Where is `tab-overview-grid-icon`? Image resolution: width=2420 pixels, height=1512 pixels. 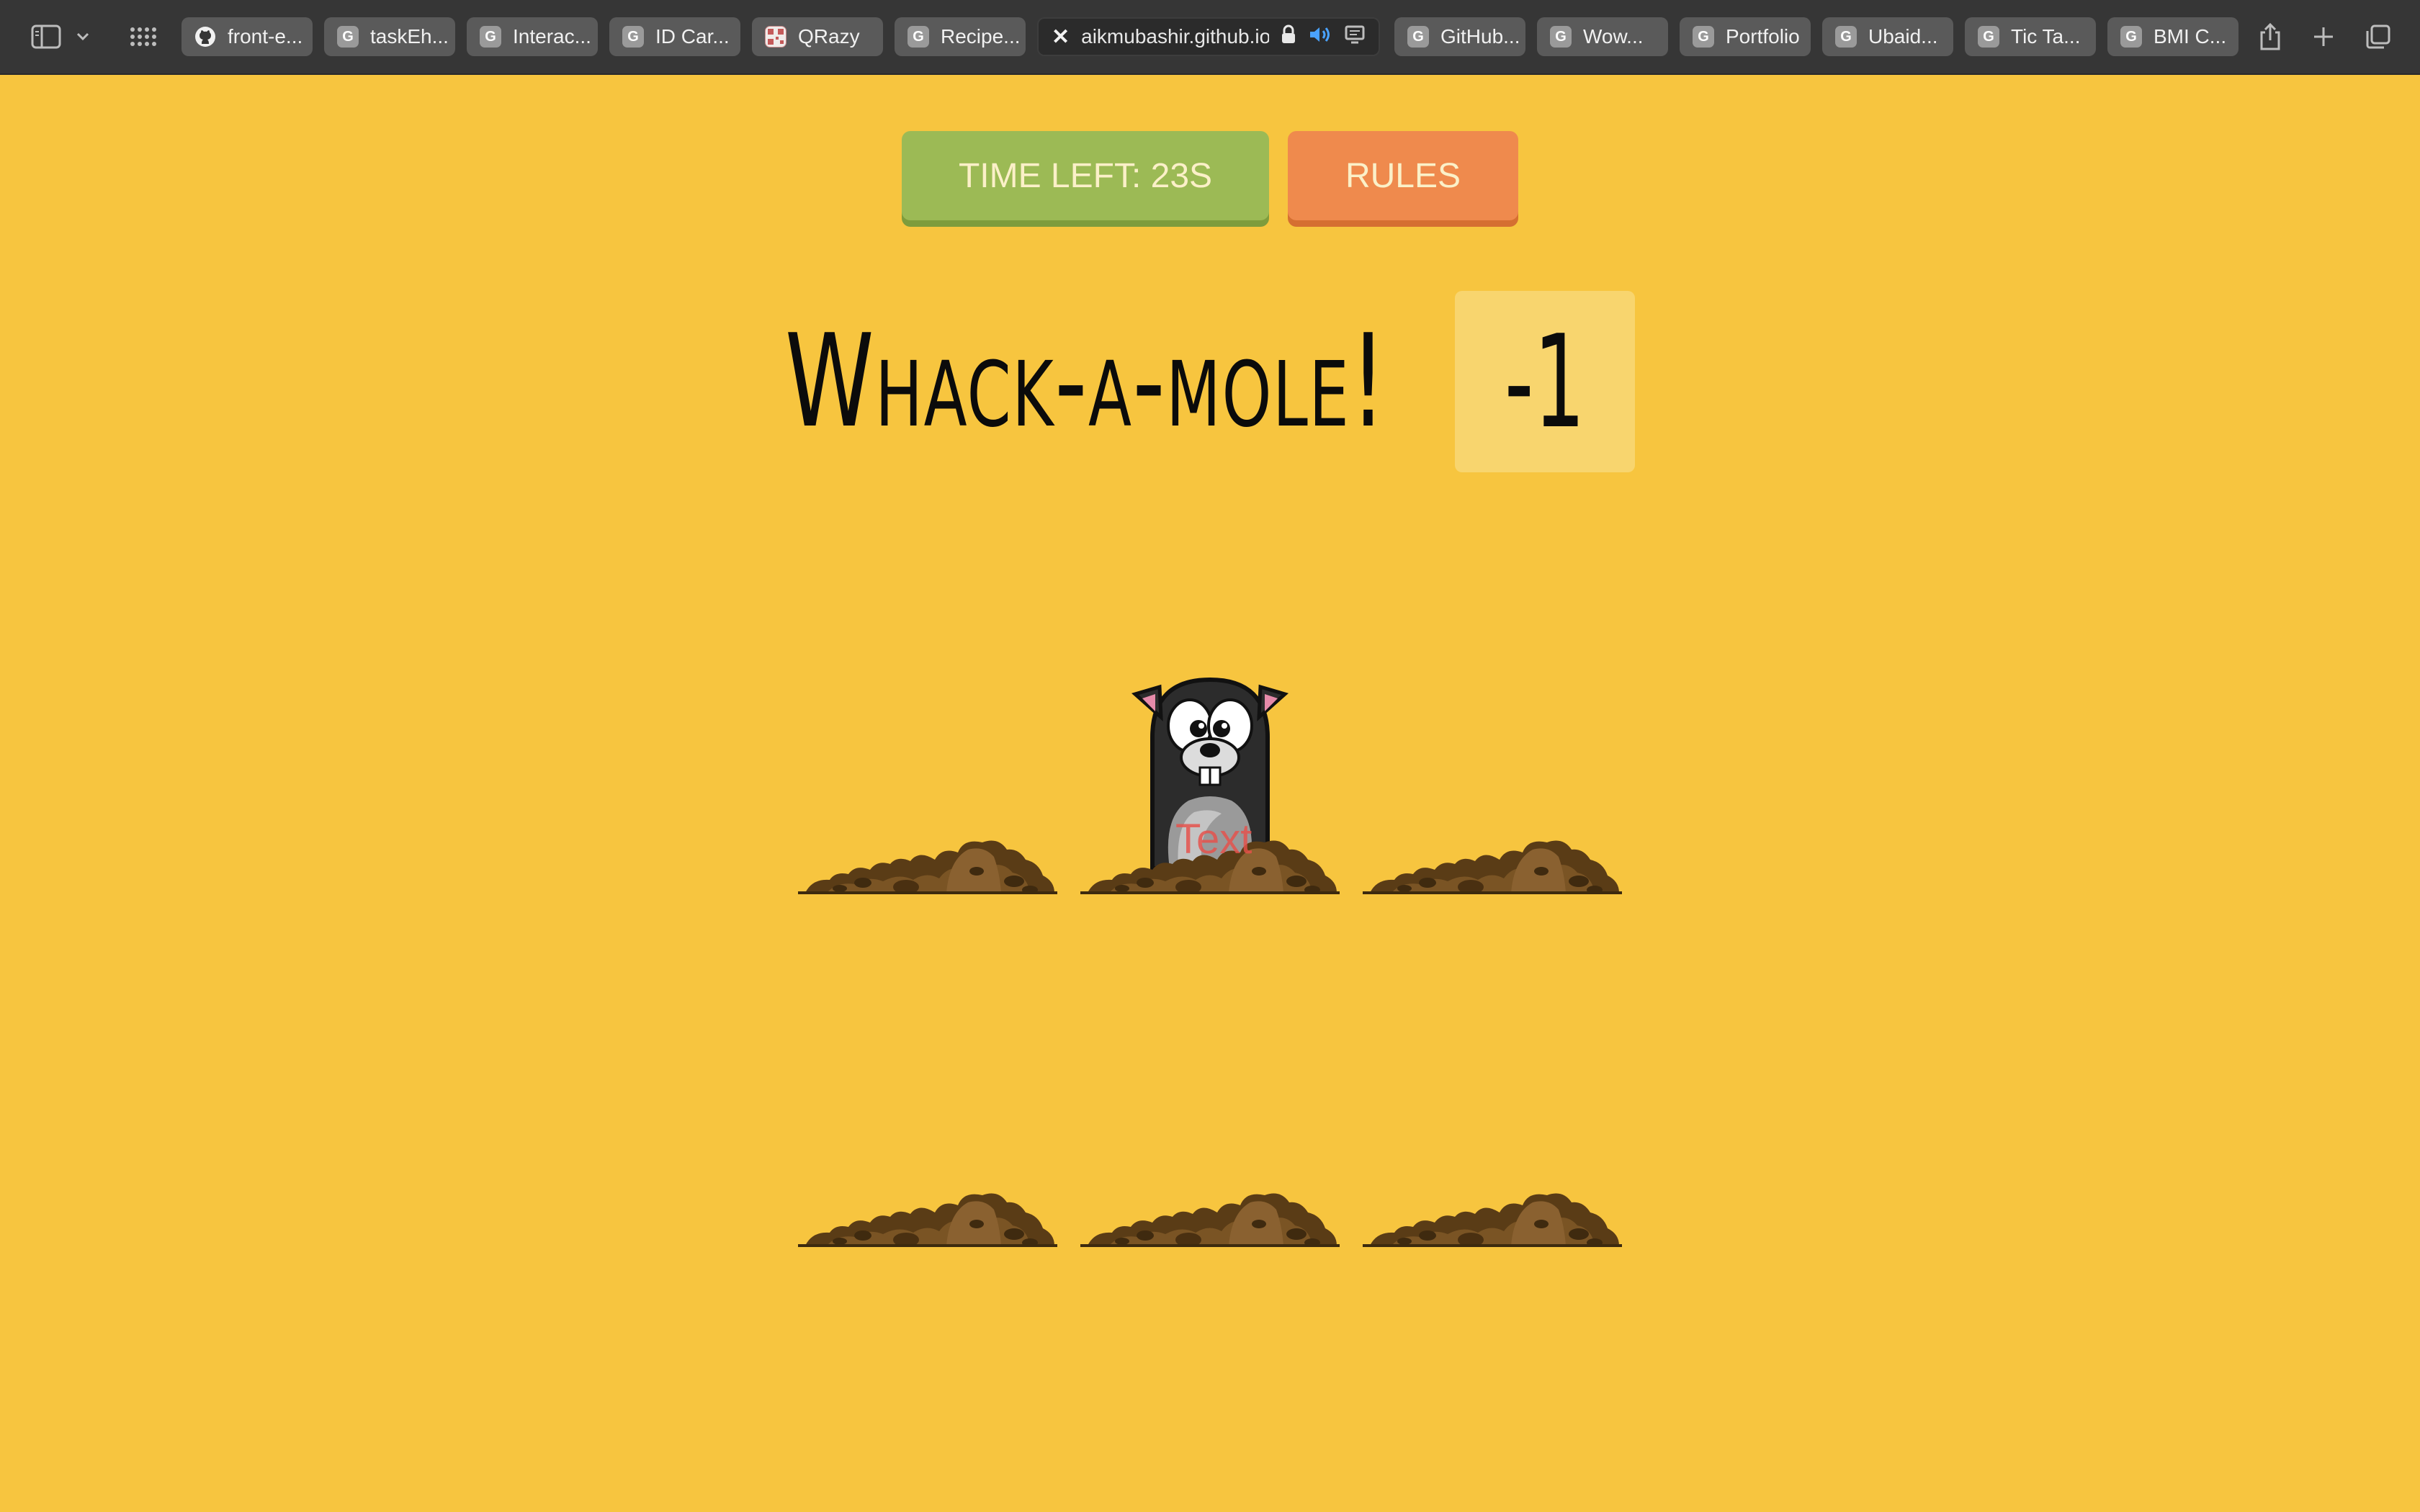
tab-overview-grid-icon is located at coordinates (143, 37).